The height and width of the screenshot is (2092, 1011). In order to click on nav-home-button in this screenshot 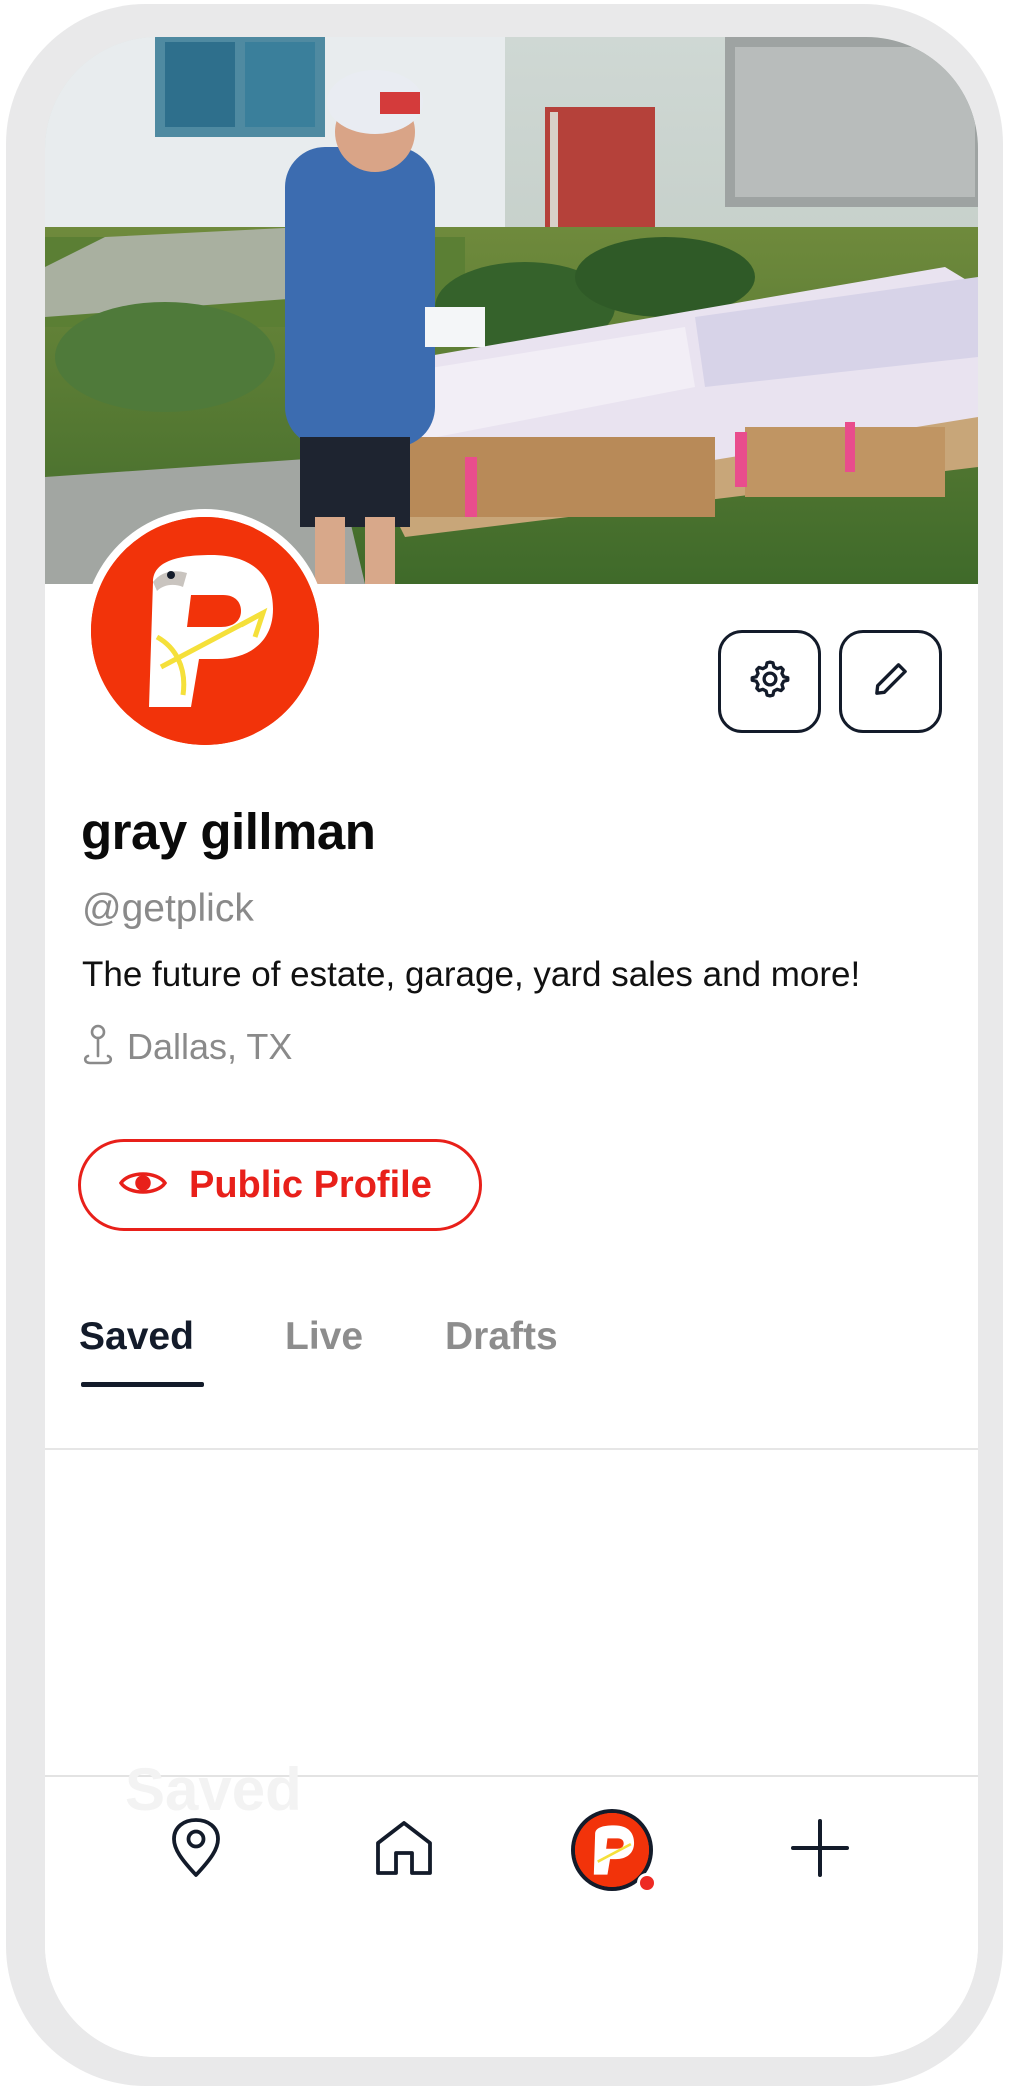, I will do `click(404, 1850)`.